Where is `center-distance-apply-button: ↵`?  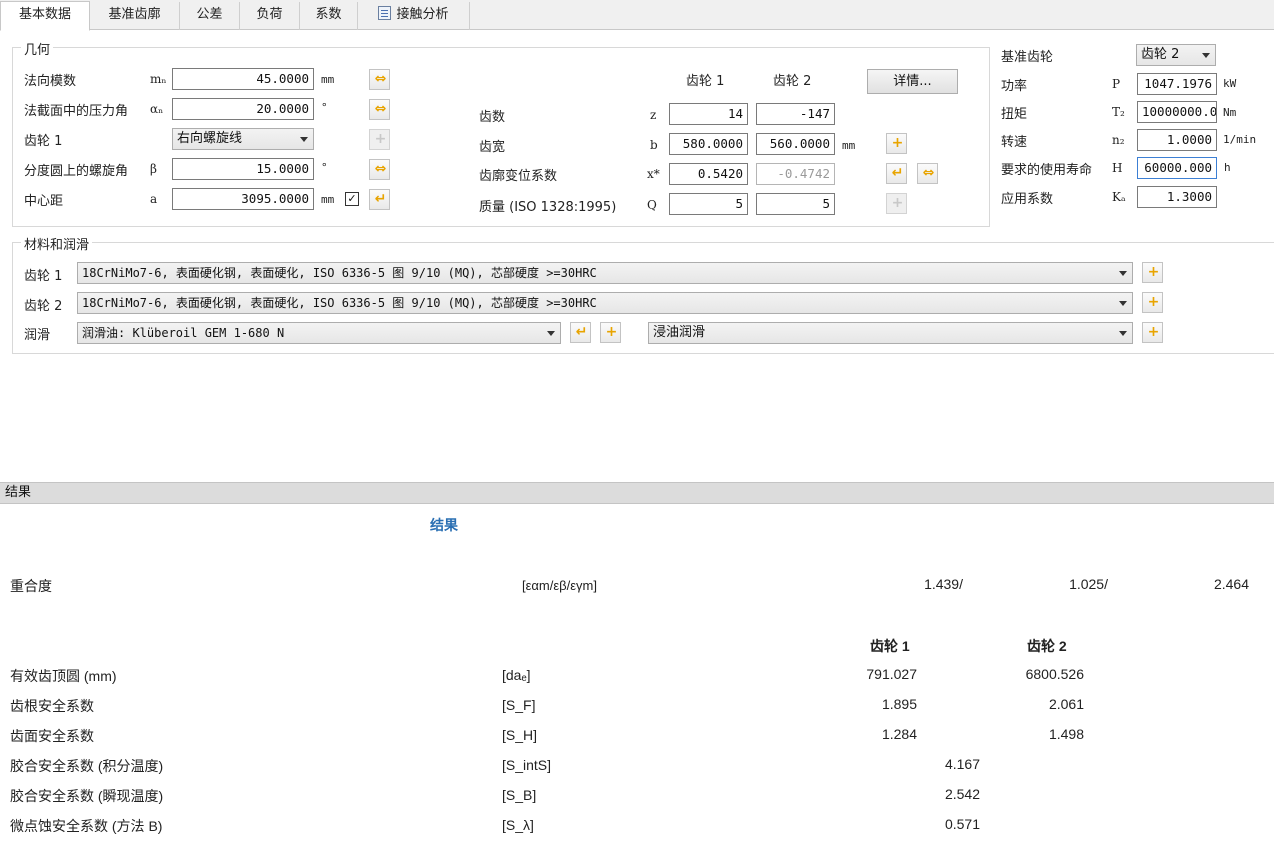
center-distance-apply-button: ↵ is located at coordinates (379, 199).